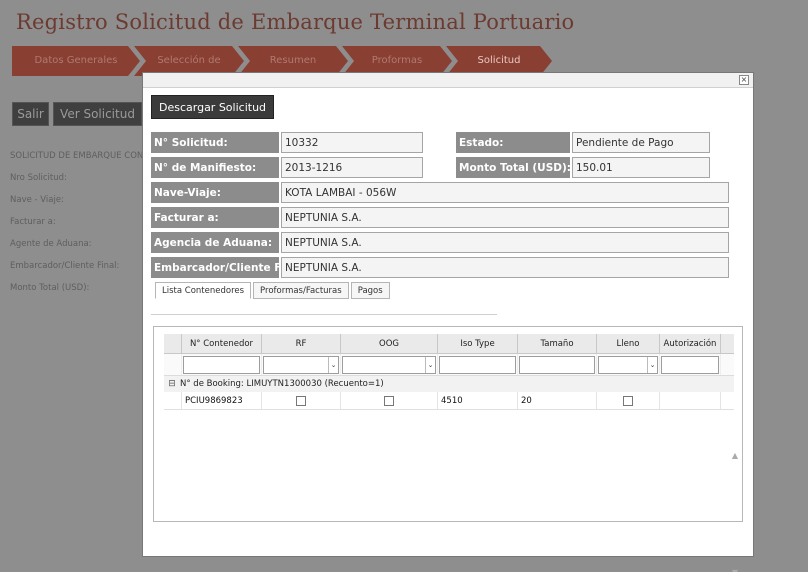 This screenshot has width=808, height=572. What do you see at coordinates (37, 200) in the screenshot?
I see `summary-nave-viaje: Nave - Viaje:` at bounding box center [37, 200].